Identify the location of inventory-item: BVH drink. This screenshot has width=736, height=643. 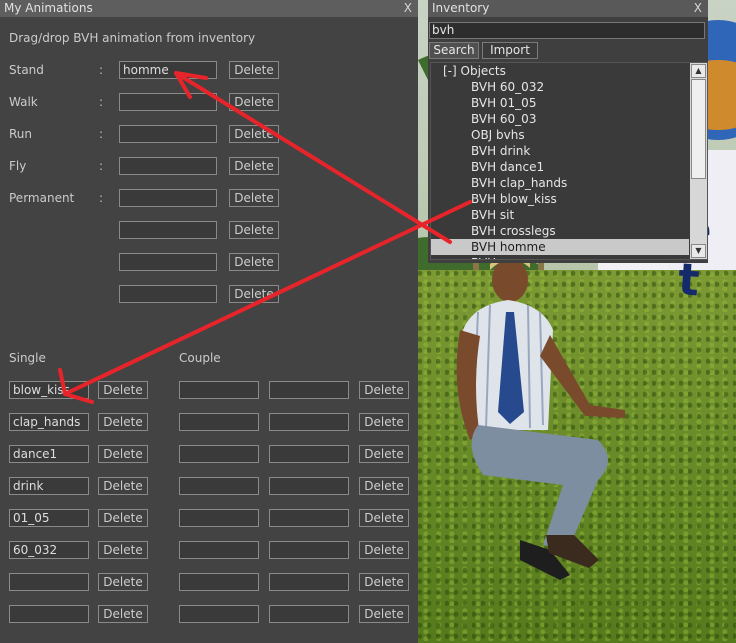
(560, 151).